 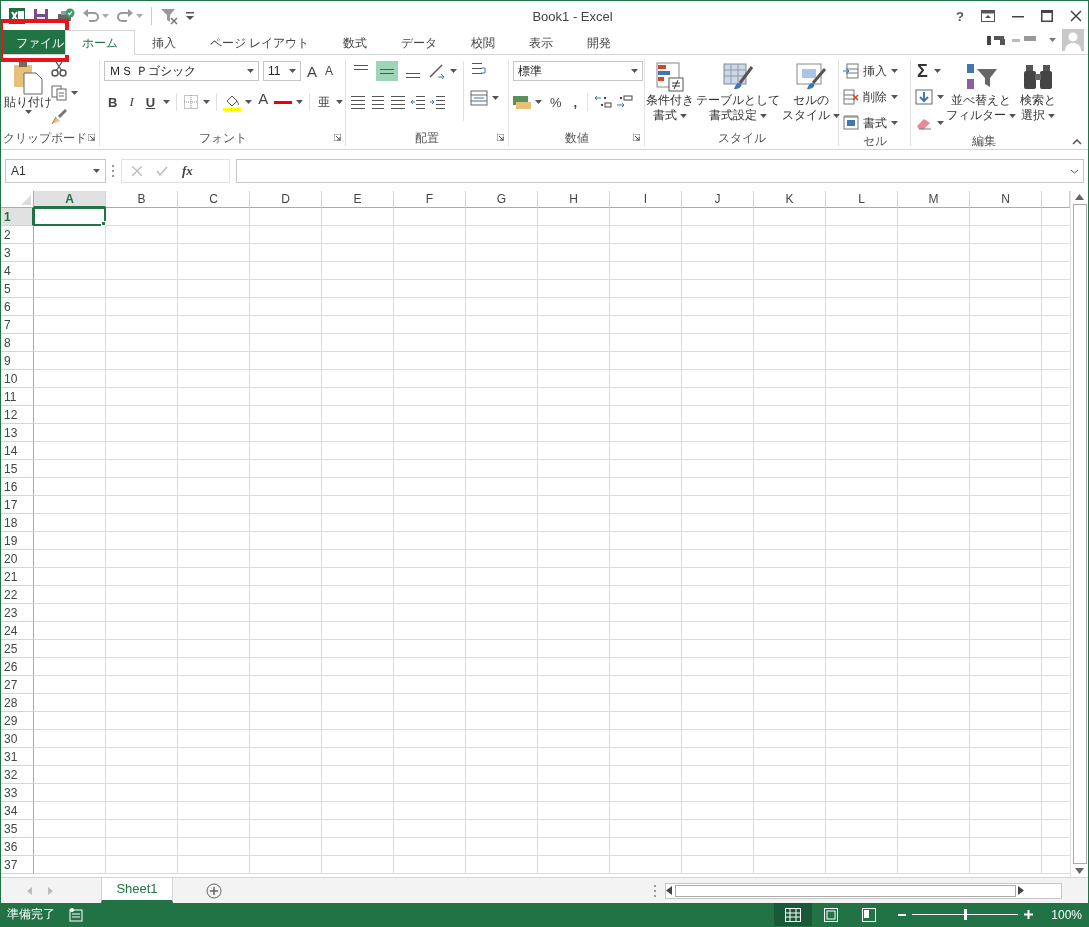 I want to click on row-header: 8, so click(x=17, y=343).